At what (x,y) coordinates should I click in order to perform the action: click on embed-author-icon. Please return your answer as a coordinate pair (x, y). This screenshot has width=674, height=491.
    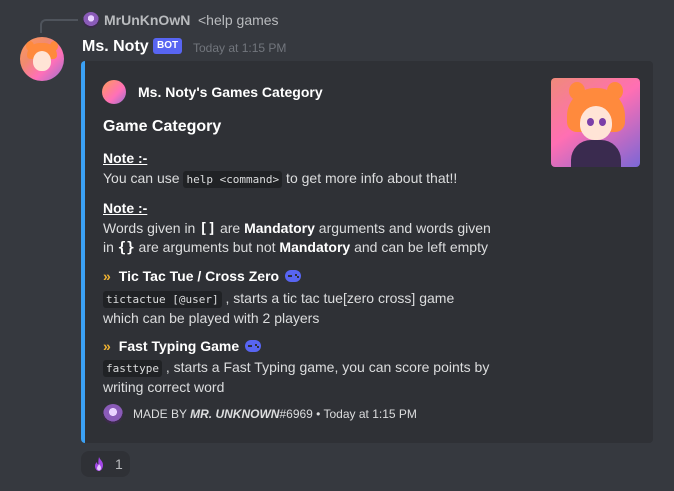
    Looking at the image, I should click on (114, 92).